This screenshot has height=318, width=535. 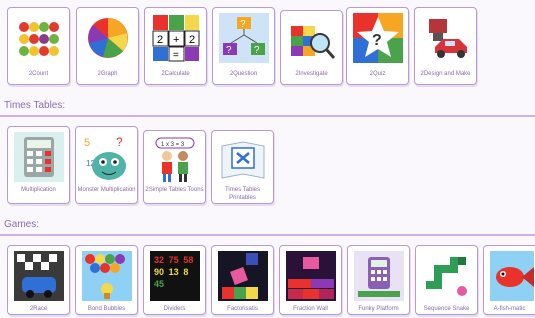 I want to click on grid-number: 8, so click(x=186, y=272).